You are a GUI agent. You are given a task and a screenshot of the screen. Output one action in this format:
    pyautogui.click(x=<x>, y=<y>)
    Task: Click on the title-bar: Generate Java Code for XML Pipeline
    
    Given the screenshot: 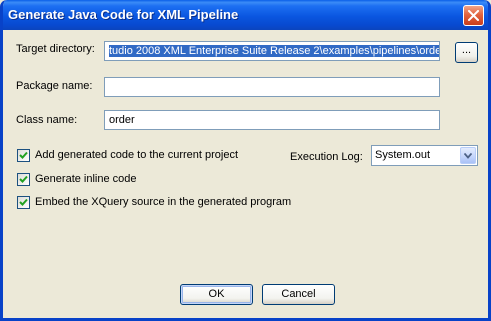 What is the action you would take?
    pyautogui.click(x=245, y=15)
    